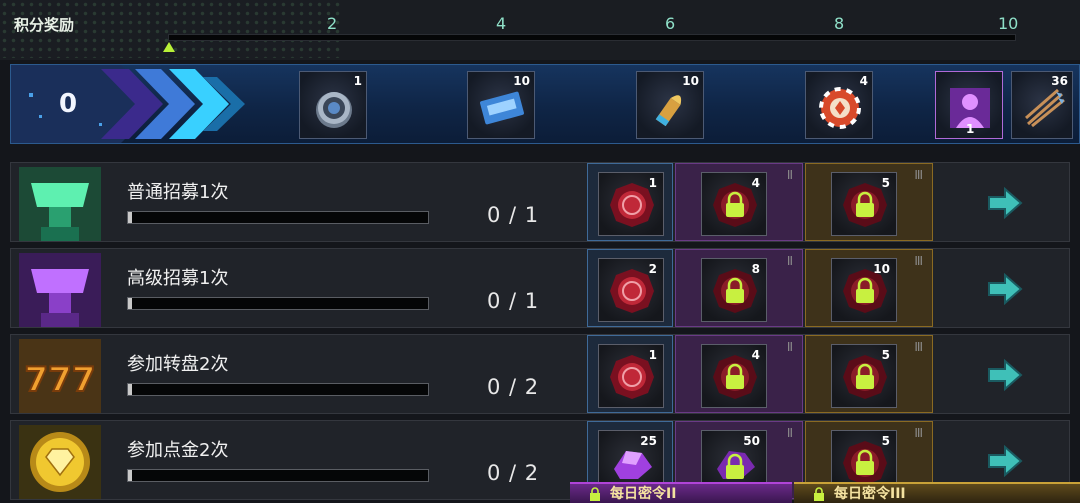 This screenshot has height=503, width=1080. I want to click on points-reward-title: 积分奖励, so click(44, 25).